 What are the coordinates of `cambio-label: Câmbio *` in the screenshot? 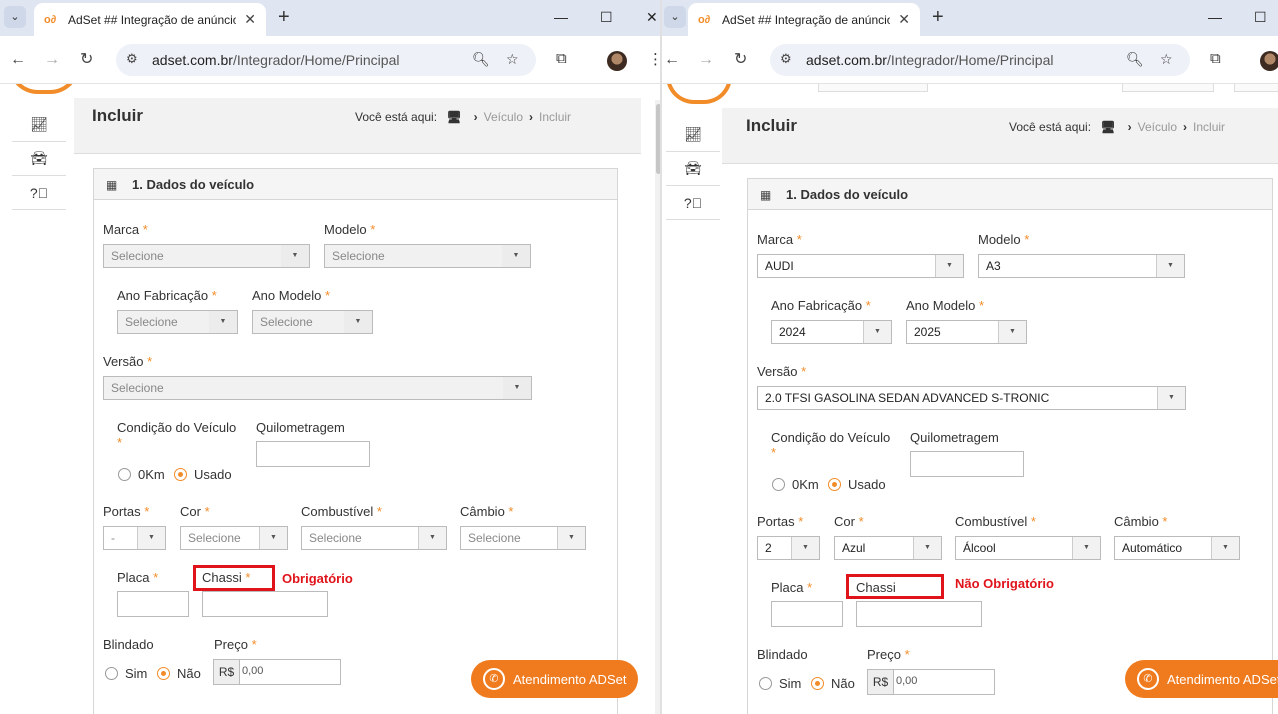 It's located at (486, 511).